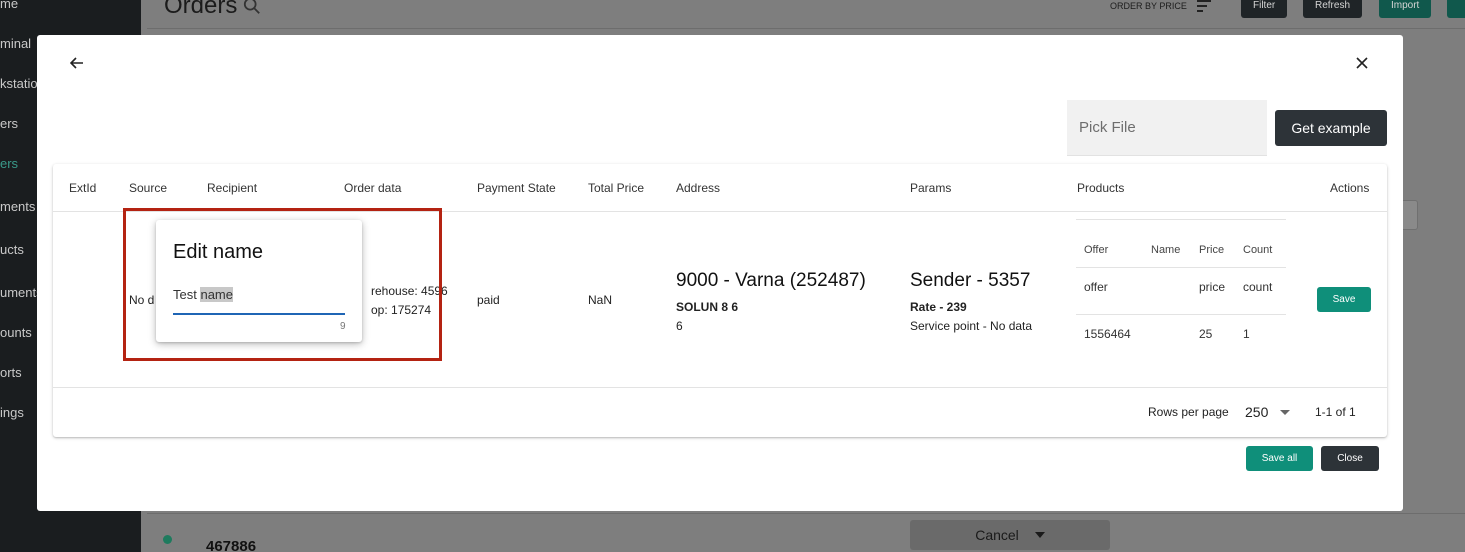  What do you see at coordinates (187, 294) in the screenshot?
I see `name-input-prefix: Test` at bounding box center [187, 294].